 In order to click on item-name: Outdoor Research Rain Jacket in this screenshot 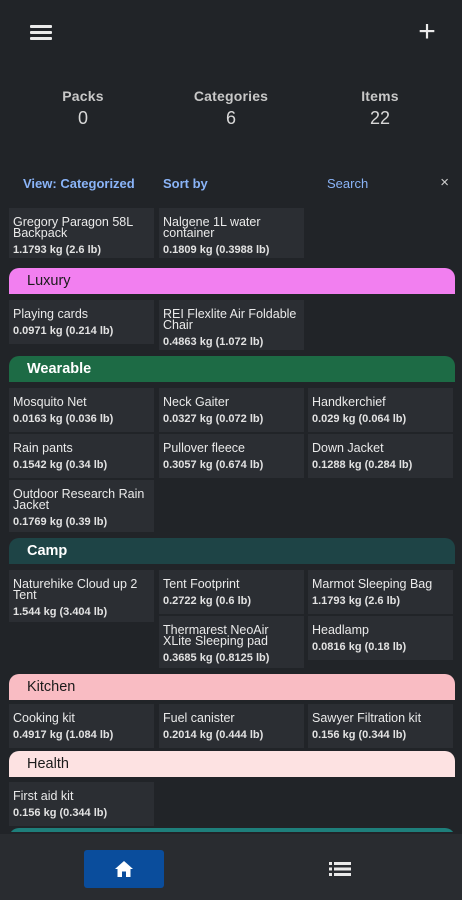, I will do `click(79, 499)`.